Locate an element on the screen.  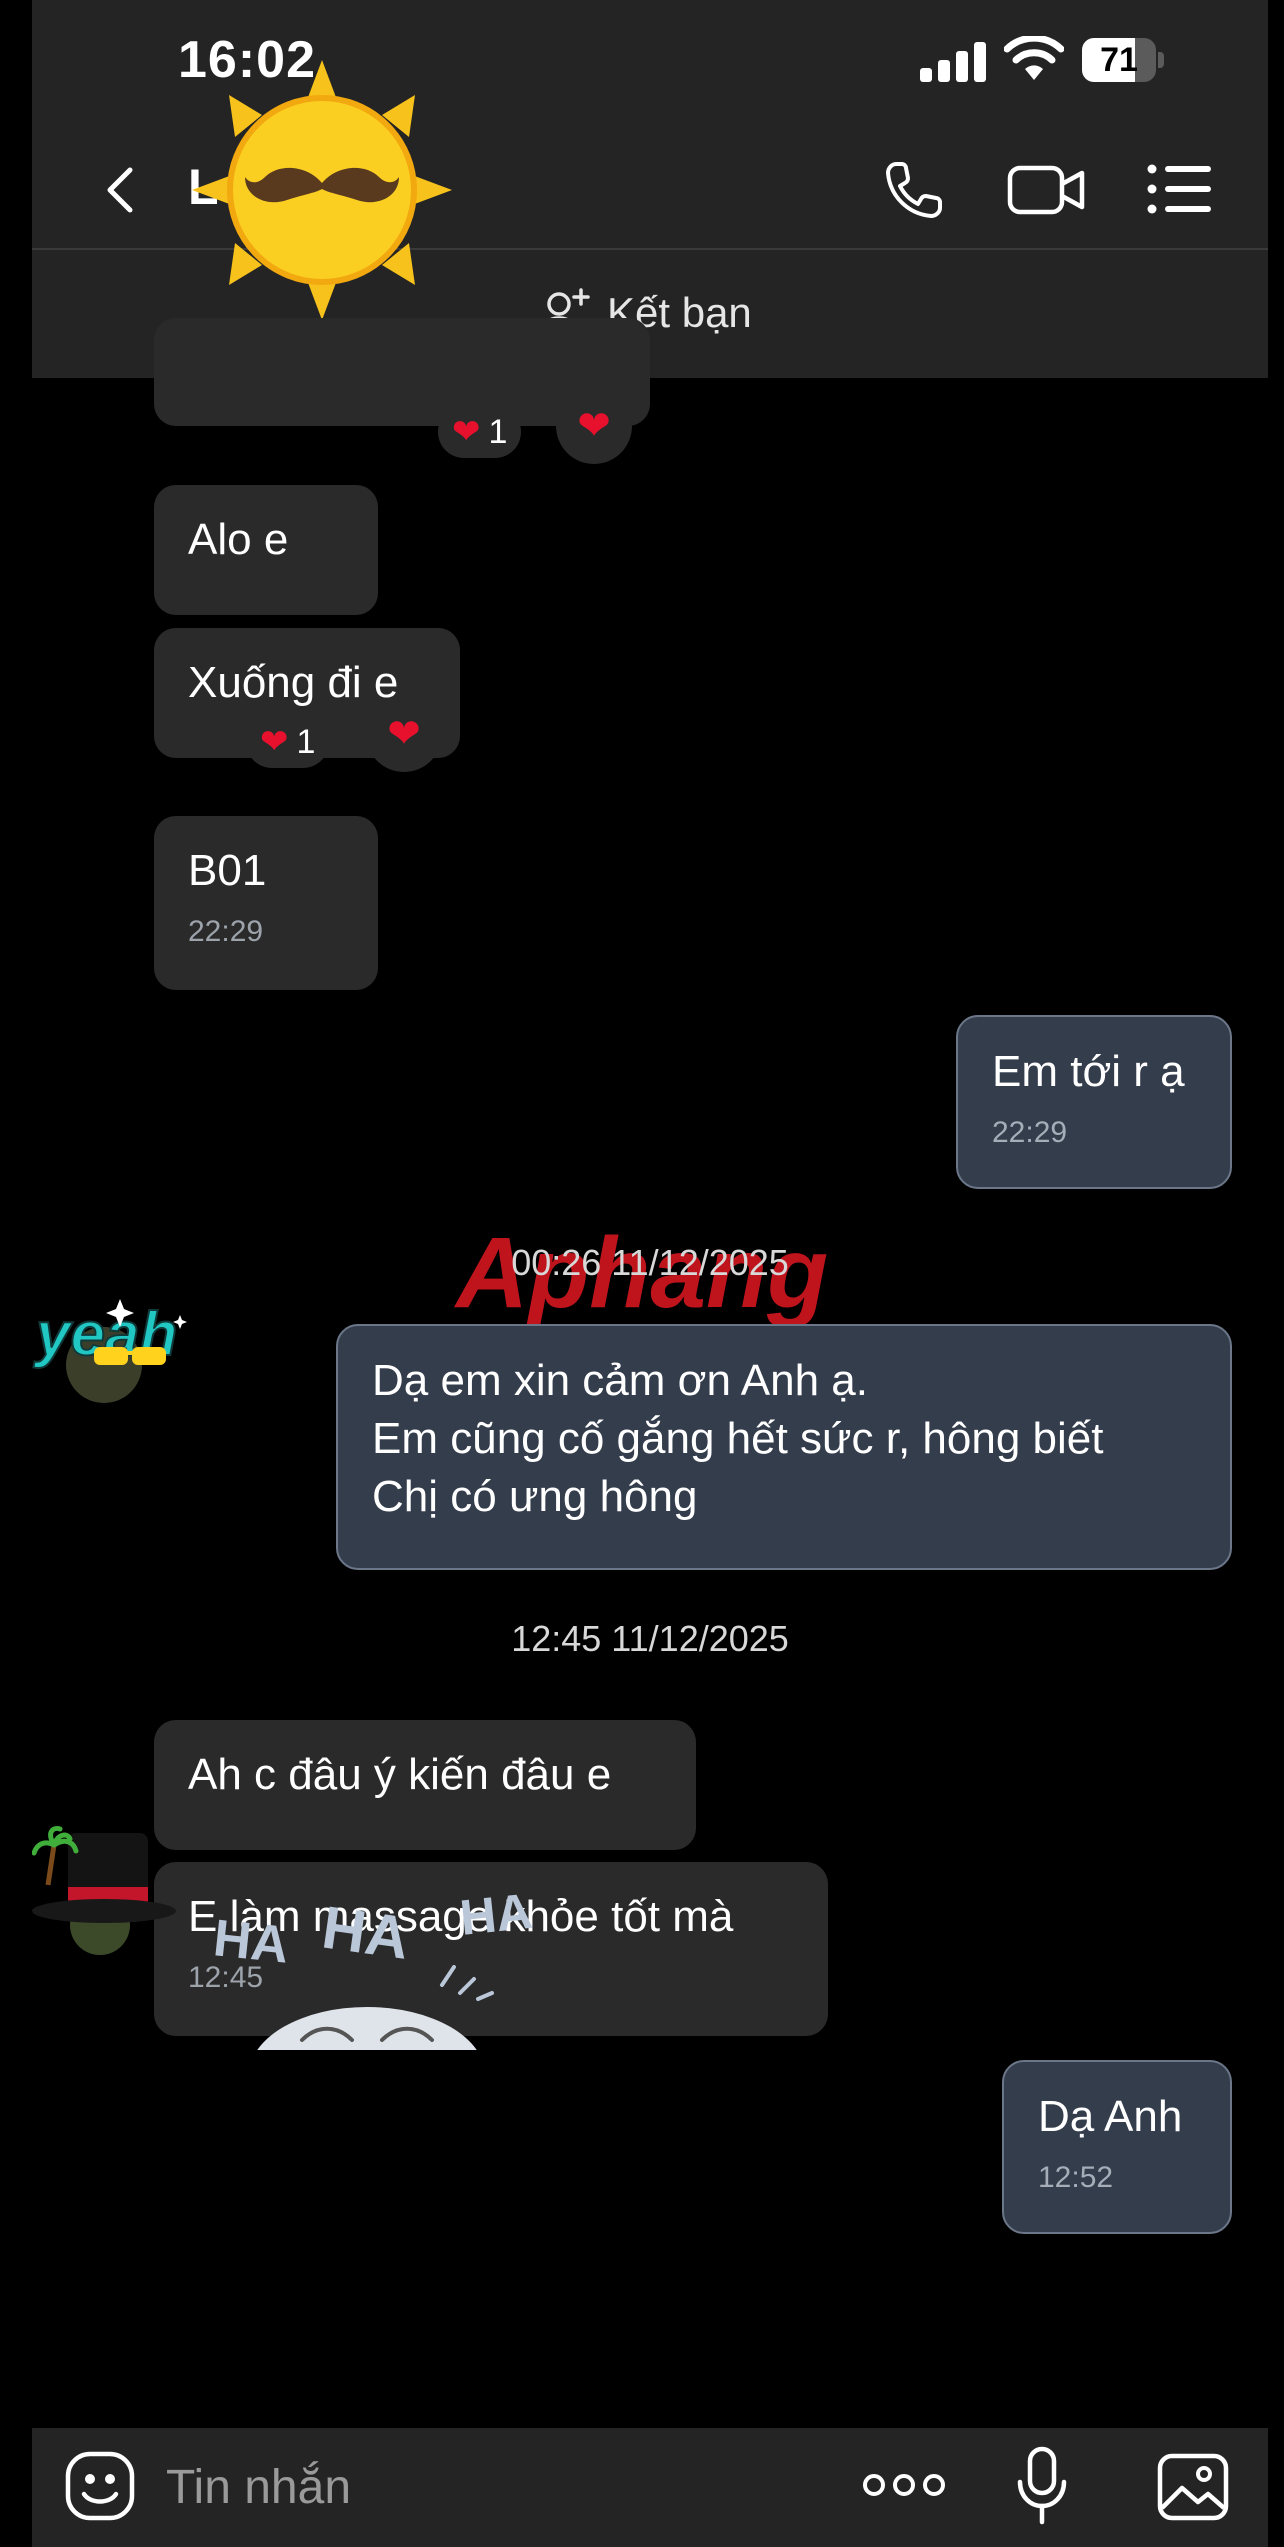
message-input-bar is located at coordinates (650, 2487).